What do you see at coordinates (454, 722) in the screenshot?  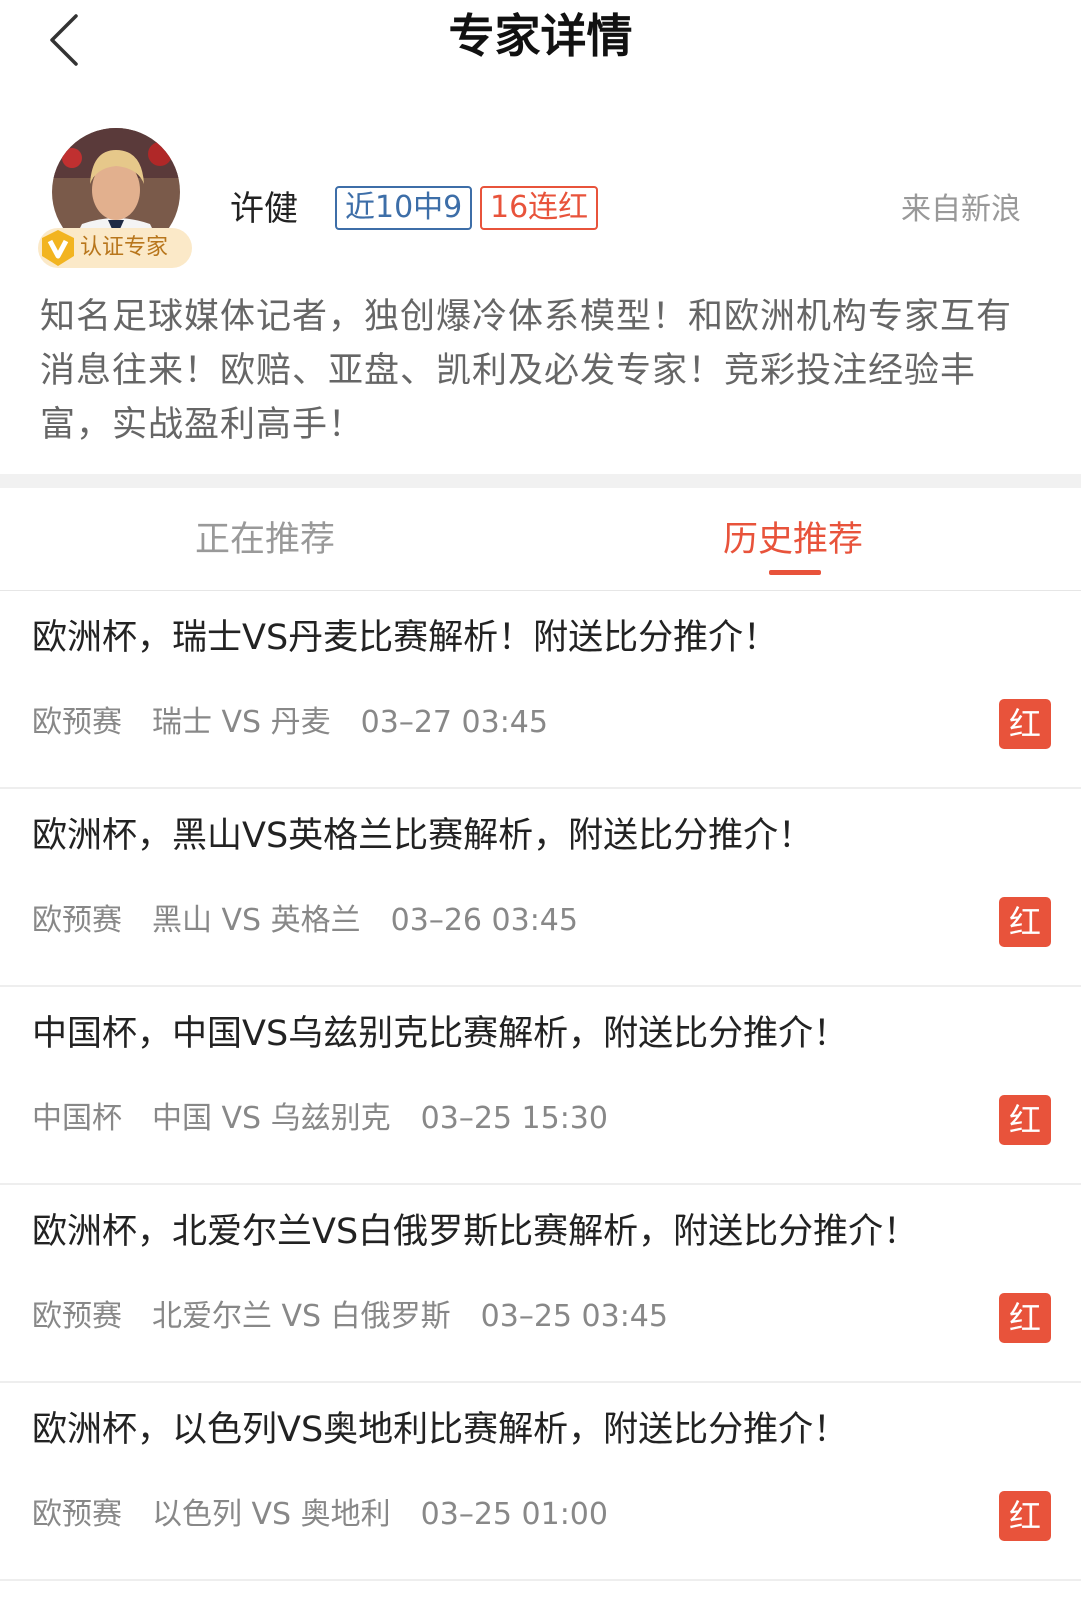 I see `item-time: 03–27 03:45` at bounding box center [454, 722].